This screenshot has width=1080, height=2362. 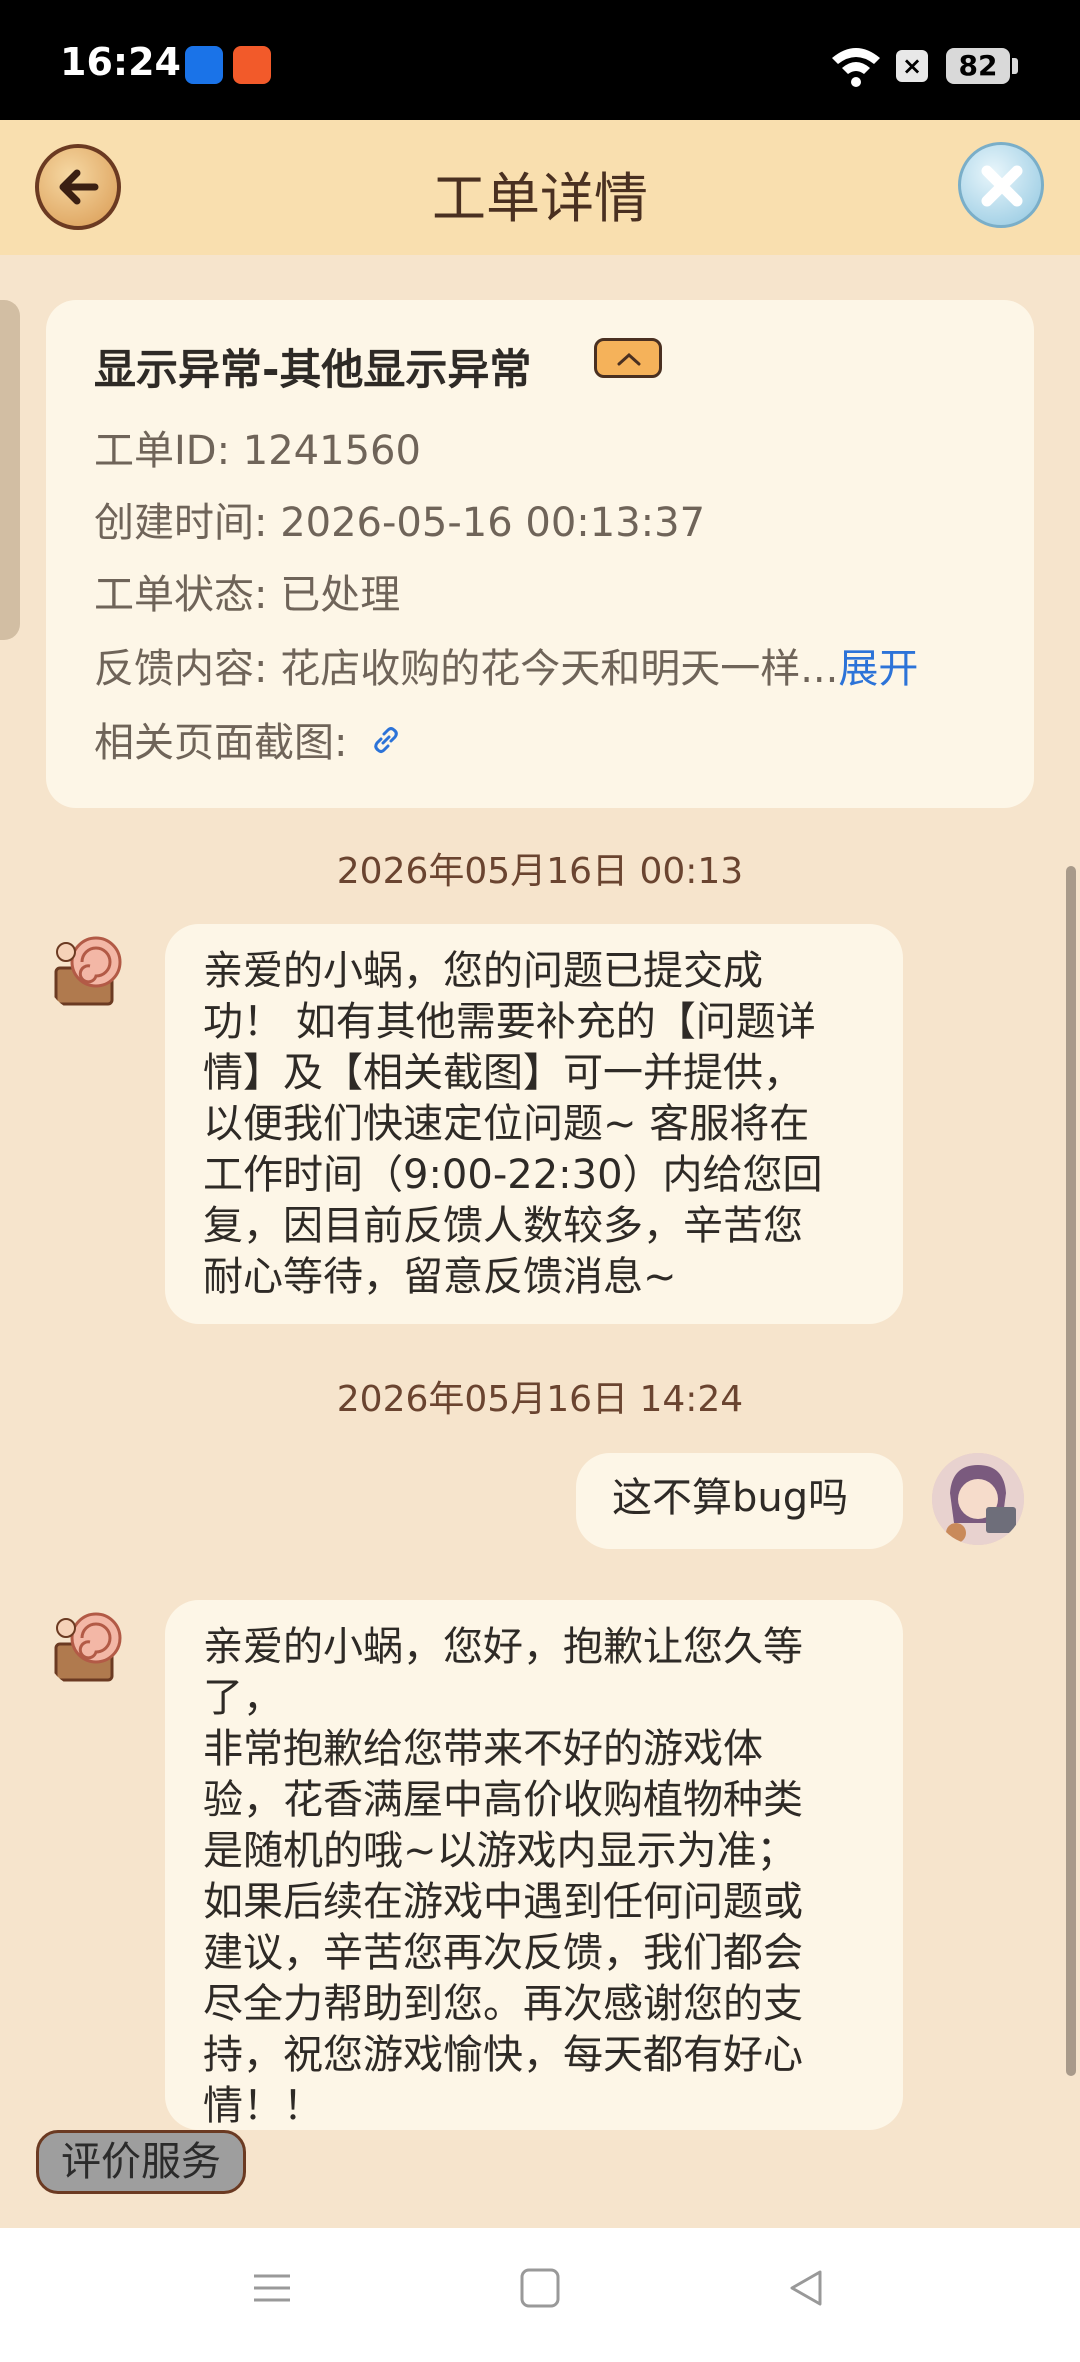 What do you see at coordinates (856, 67) in the screenshot?
I see `wifi-icon` at bounding box center [856, 67].